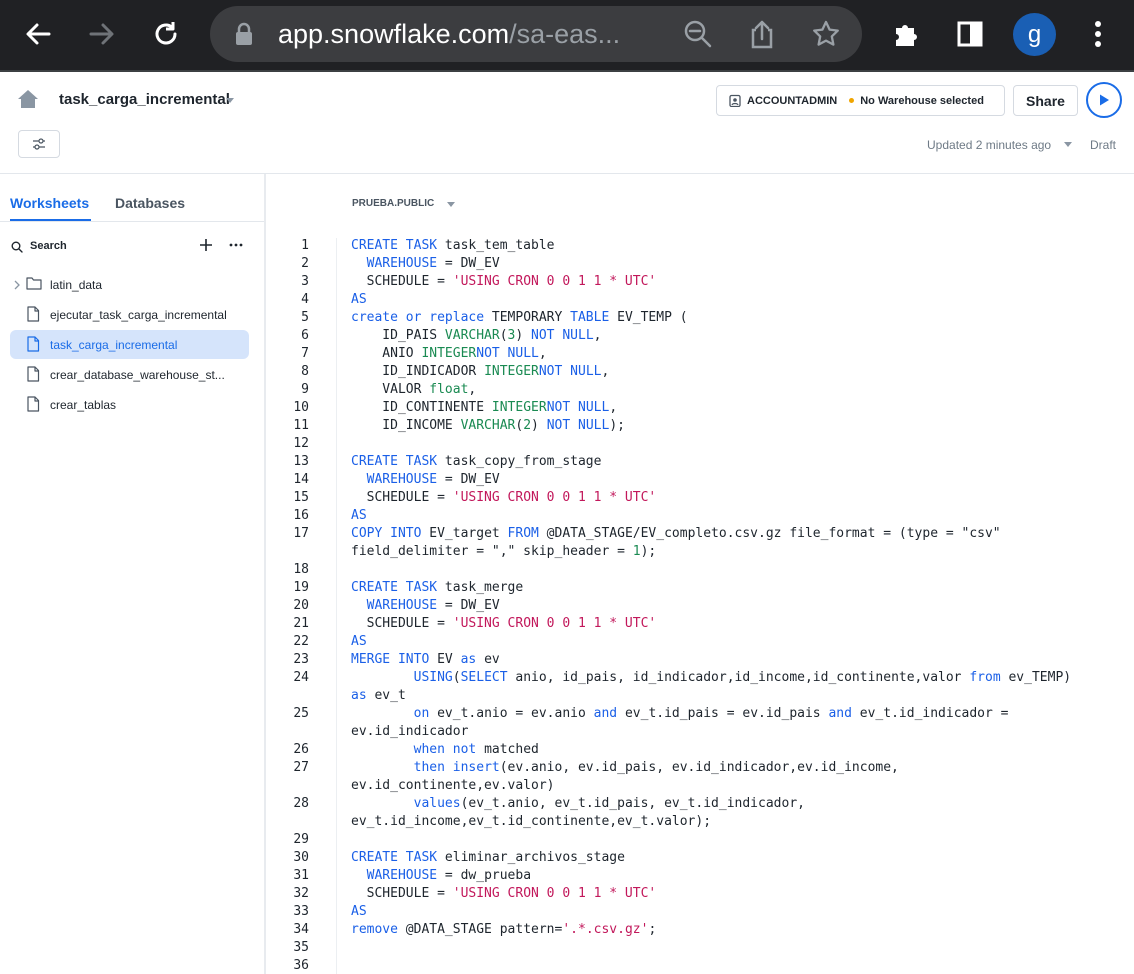 The height and width of the screenshot is (974, 1134). I want to click on role-icon, so click(735, 100).